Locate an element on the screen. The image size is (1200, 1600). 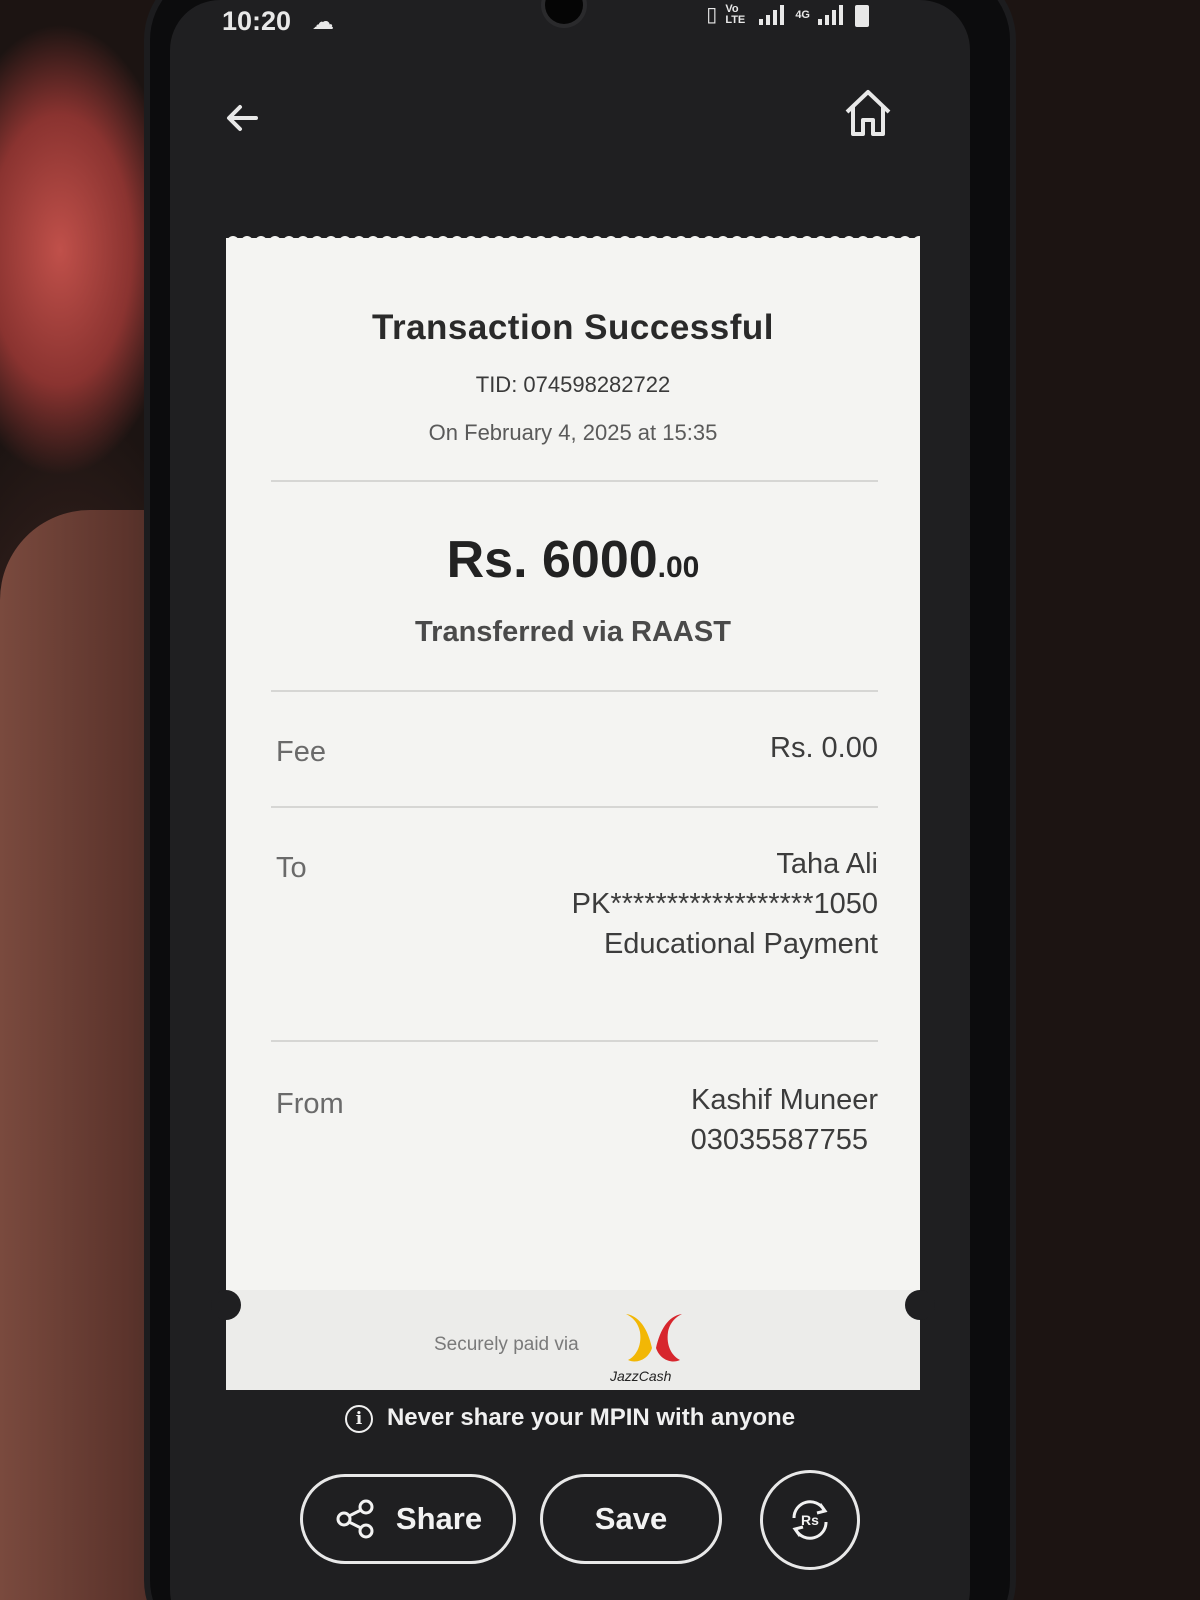
info-icon: i is located at coordinates (358, 1418).